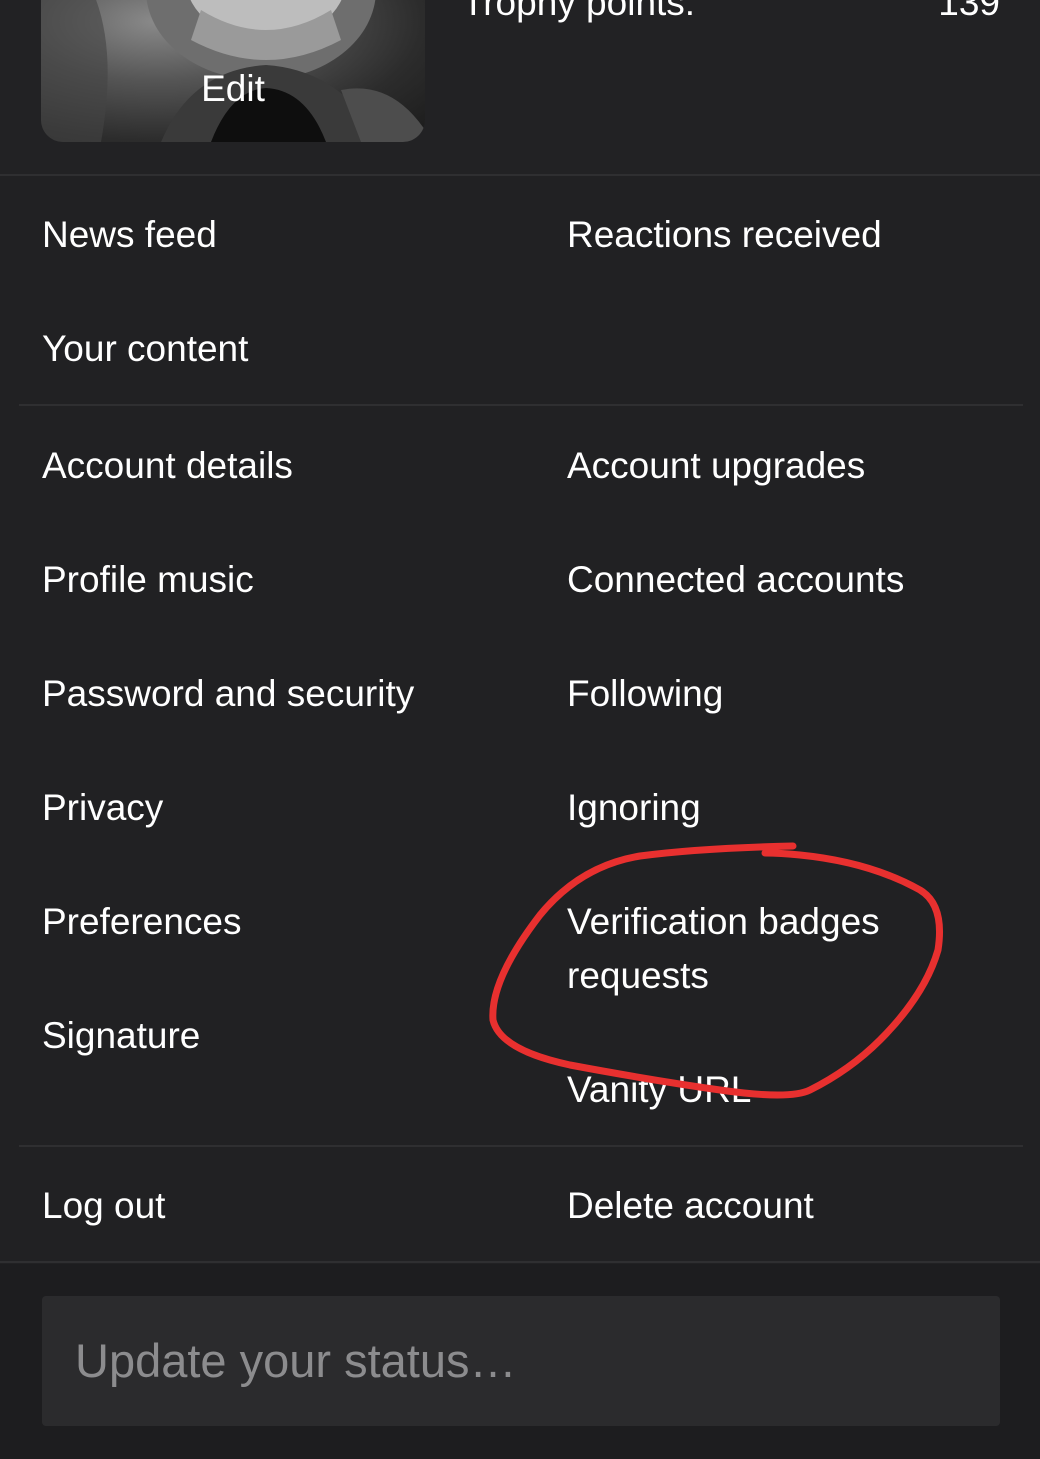 This screenshot has height=1459, width=1040. I want to click on avatar-edit-label: Edit, so click(233, 89).